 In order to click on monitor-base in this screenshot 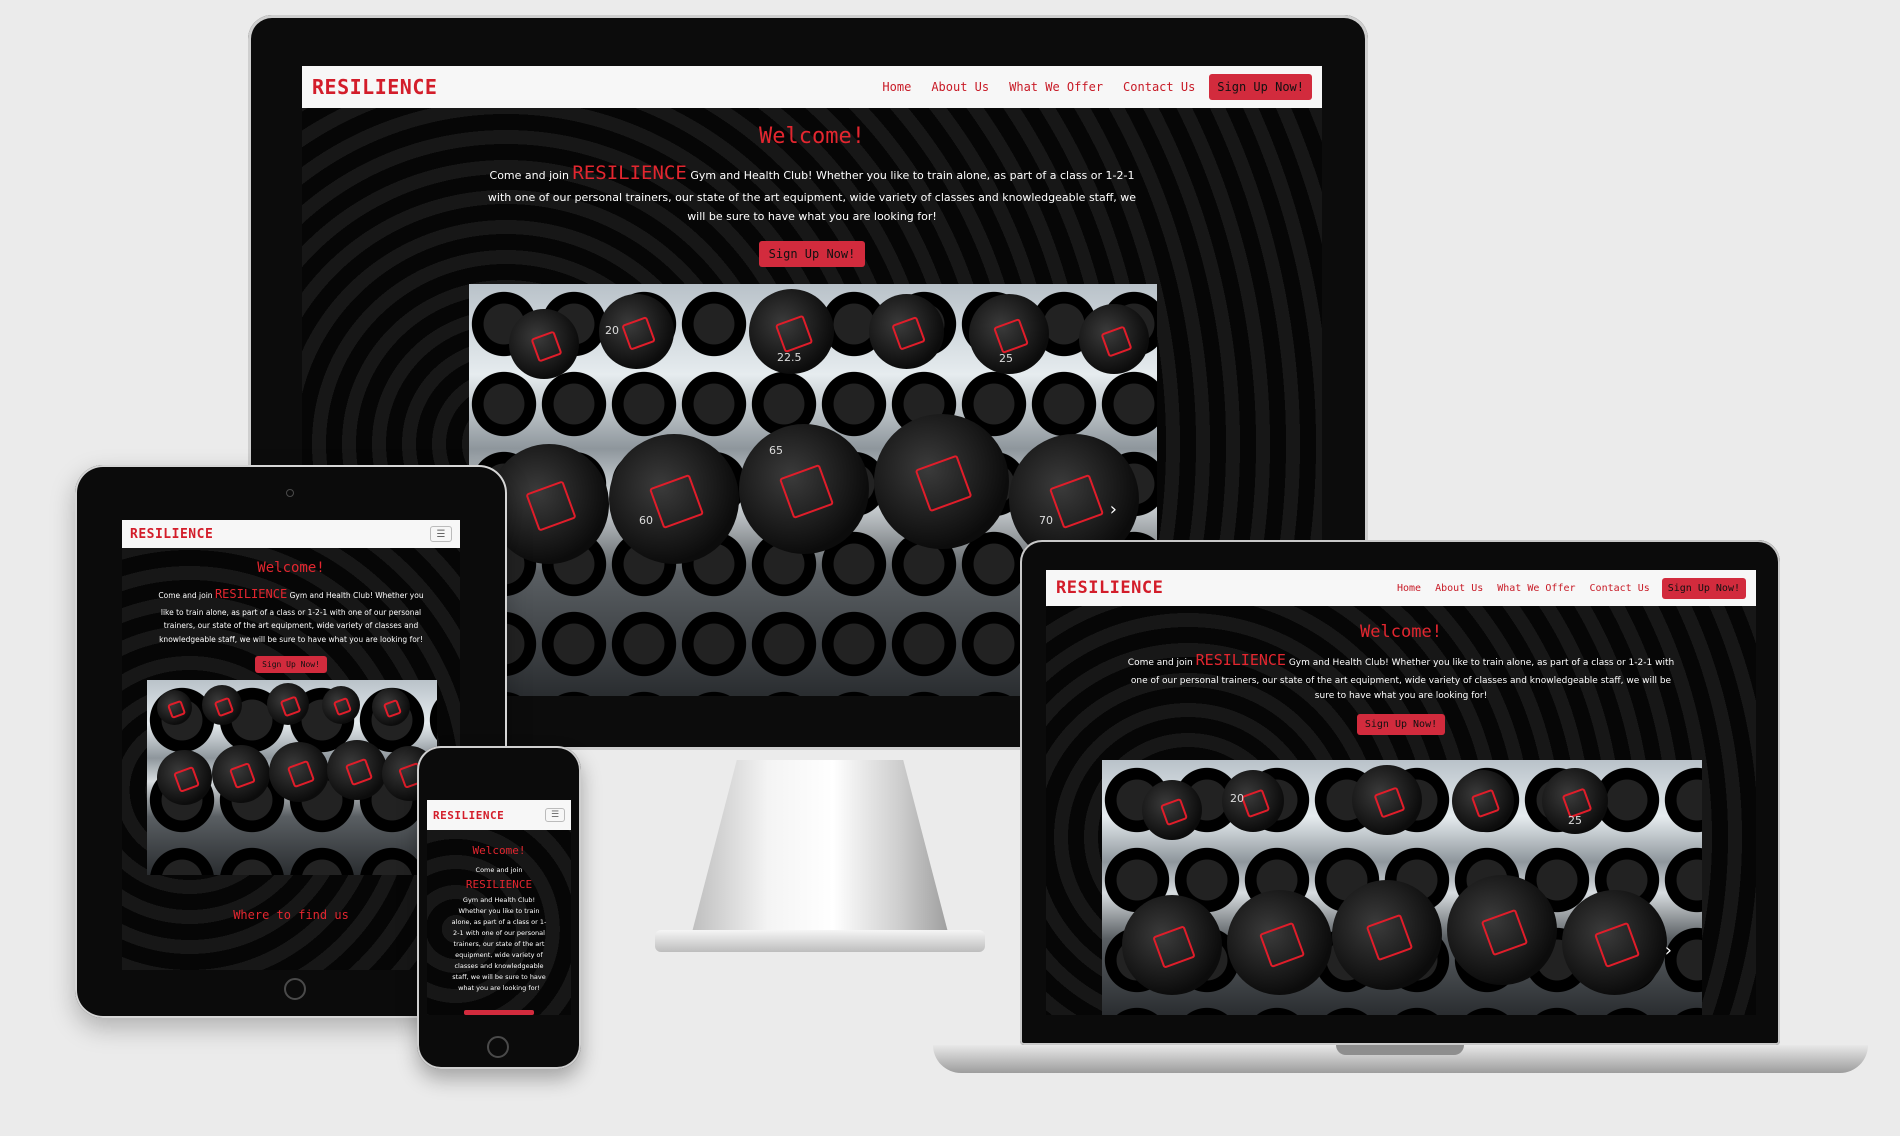, I will do `click(820, 941)`.